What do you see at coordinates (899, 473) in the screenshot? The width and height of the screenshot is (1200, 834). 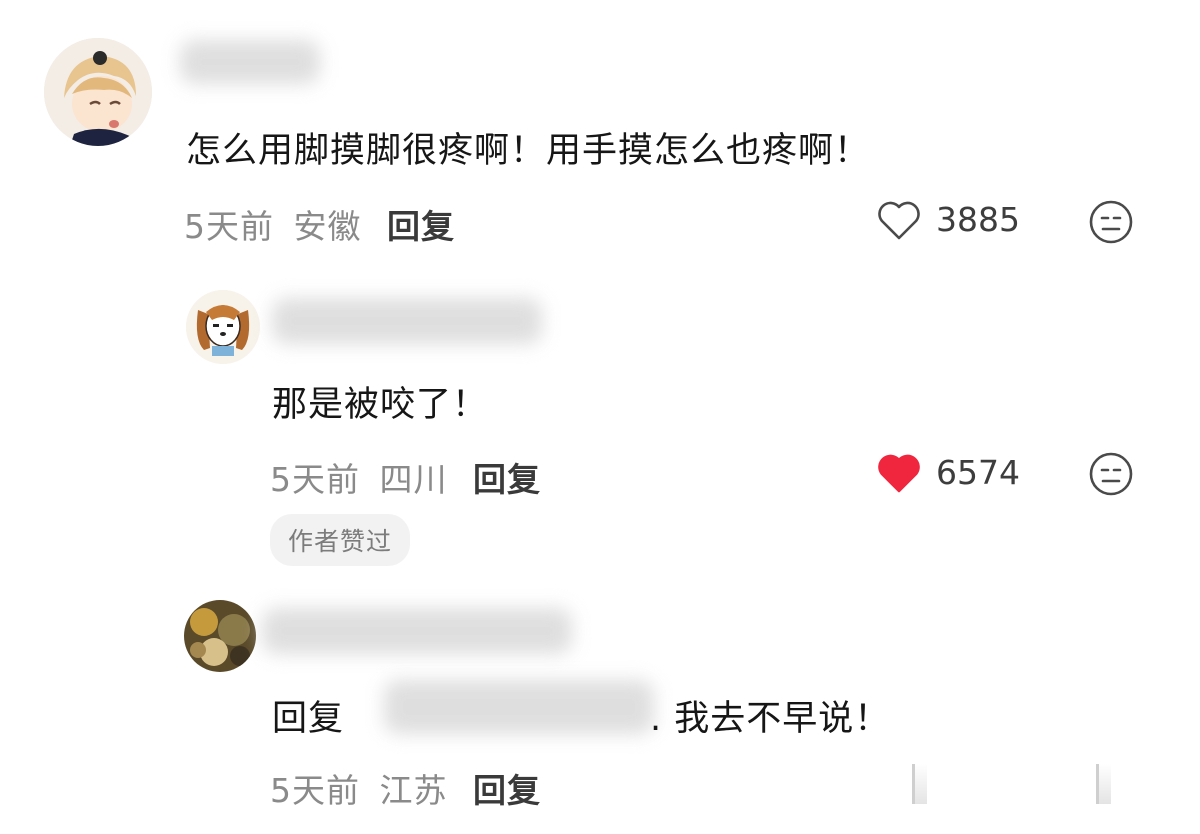 I see `heart-filled-icon` at bounding box center [899, 473].